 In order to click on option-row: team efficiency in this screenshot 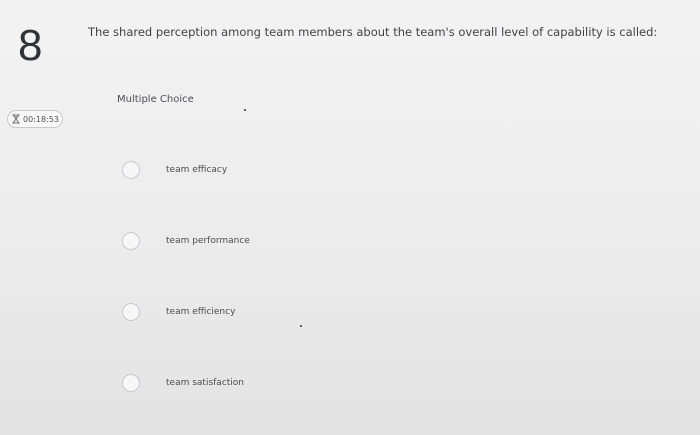, I will do `click(252, 312)`.